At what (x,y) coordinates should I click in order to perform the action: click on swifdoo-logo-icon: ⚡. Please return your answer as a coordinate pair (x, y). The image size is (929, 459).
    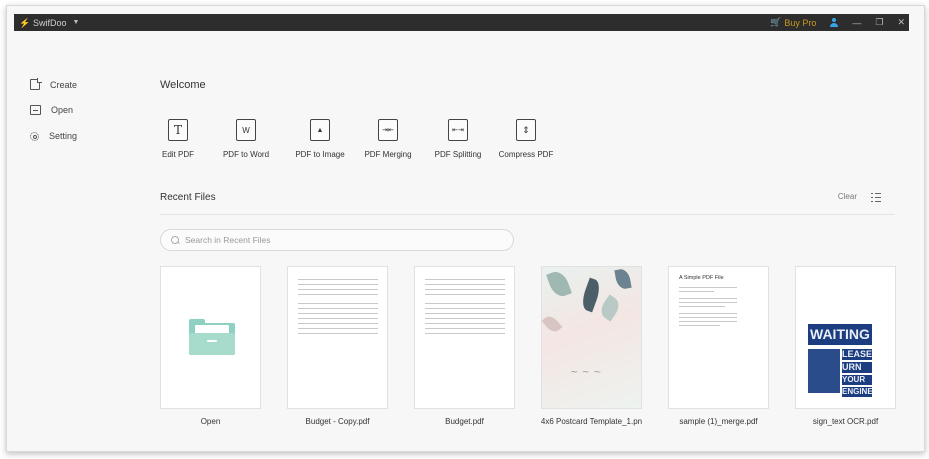
    Looking at the image, I should click on (25, 22).